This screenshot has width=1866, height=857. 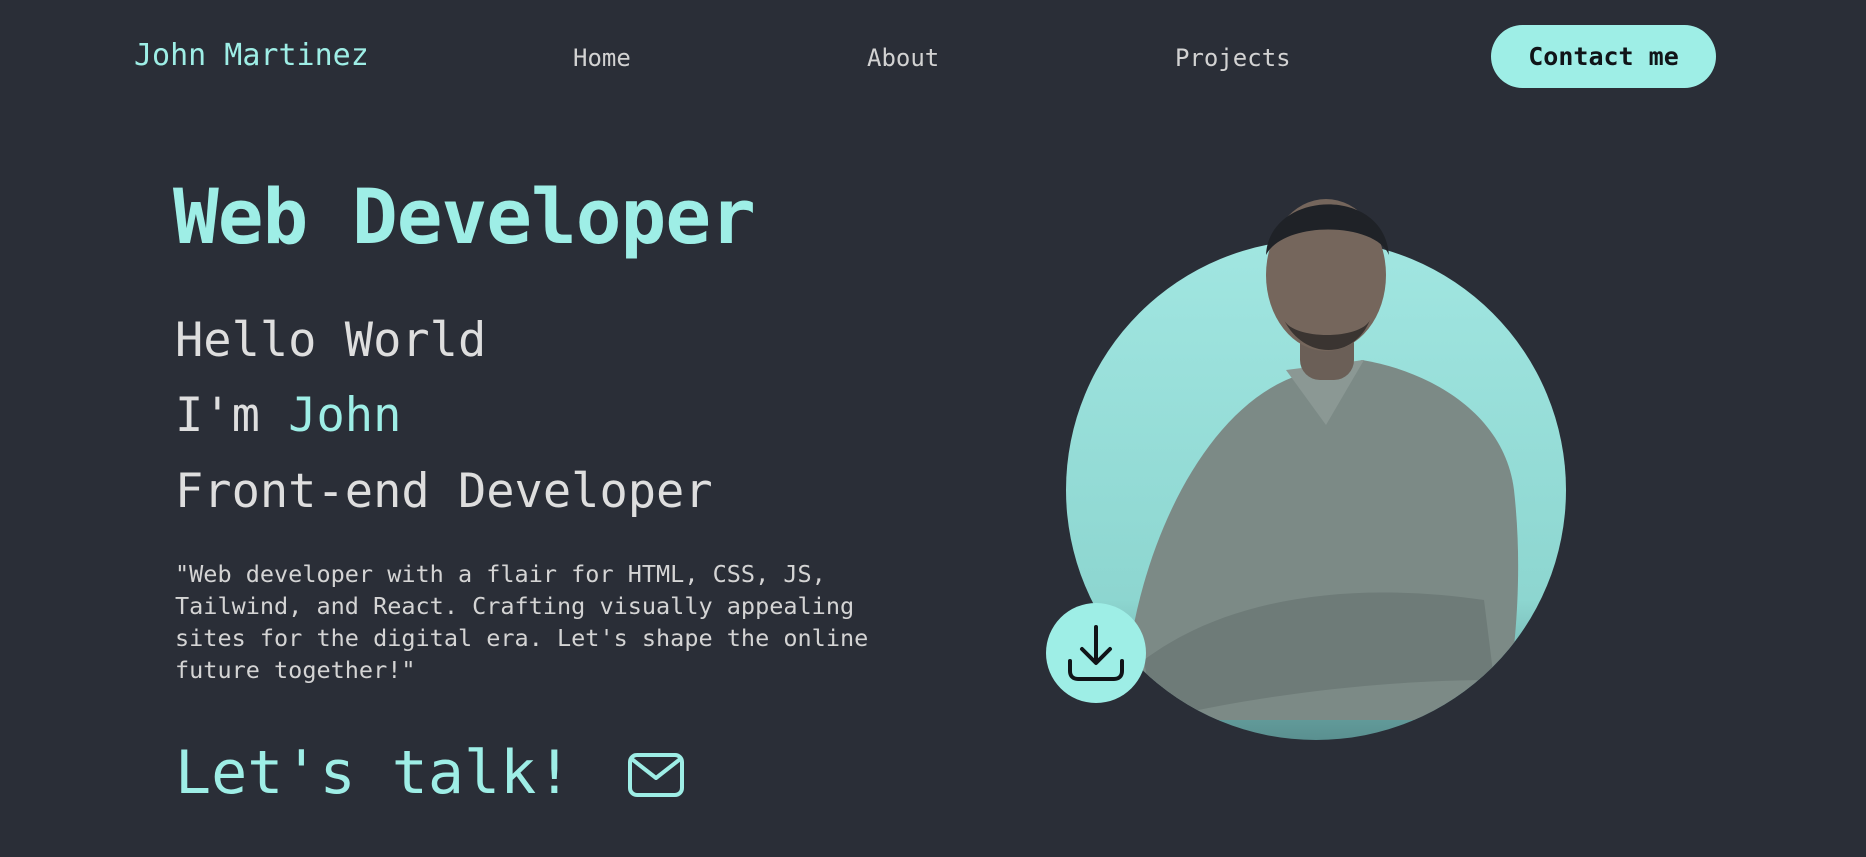 What do you see at coordinates (345, 415) in the screenshot?
I see `intro-name: John` at bounding box center [345, 415].